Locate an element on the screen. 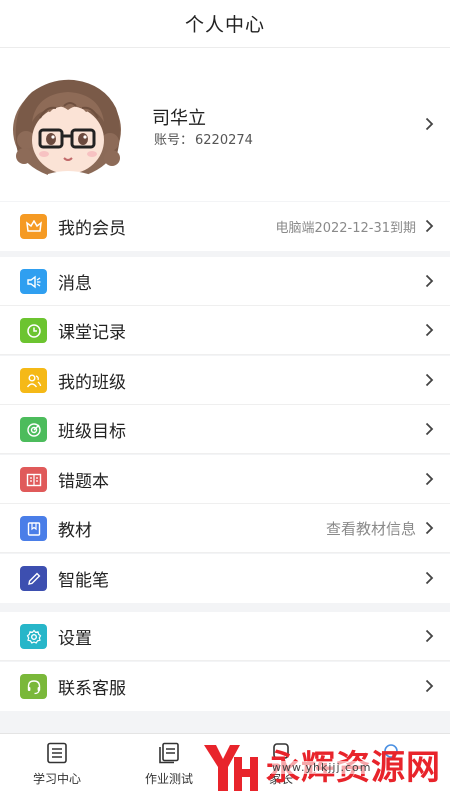 The width and height of the screenshot is (450, 800). menu-item-label: 错题本 is located at coordinates (83, 481).